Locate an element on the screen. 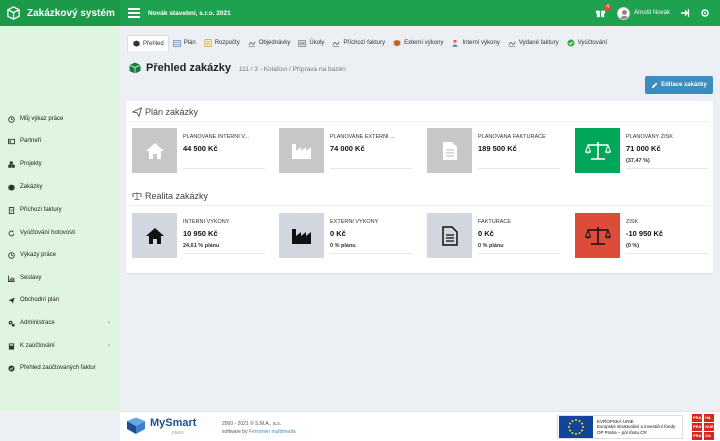  divider is located at coordinates (419, 121).